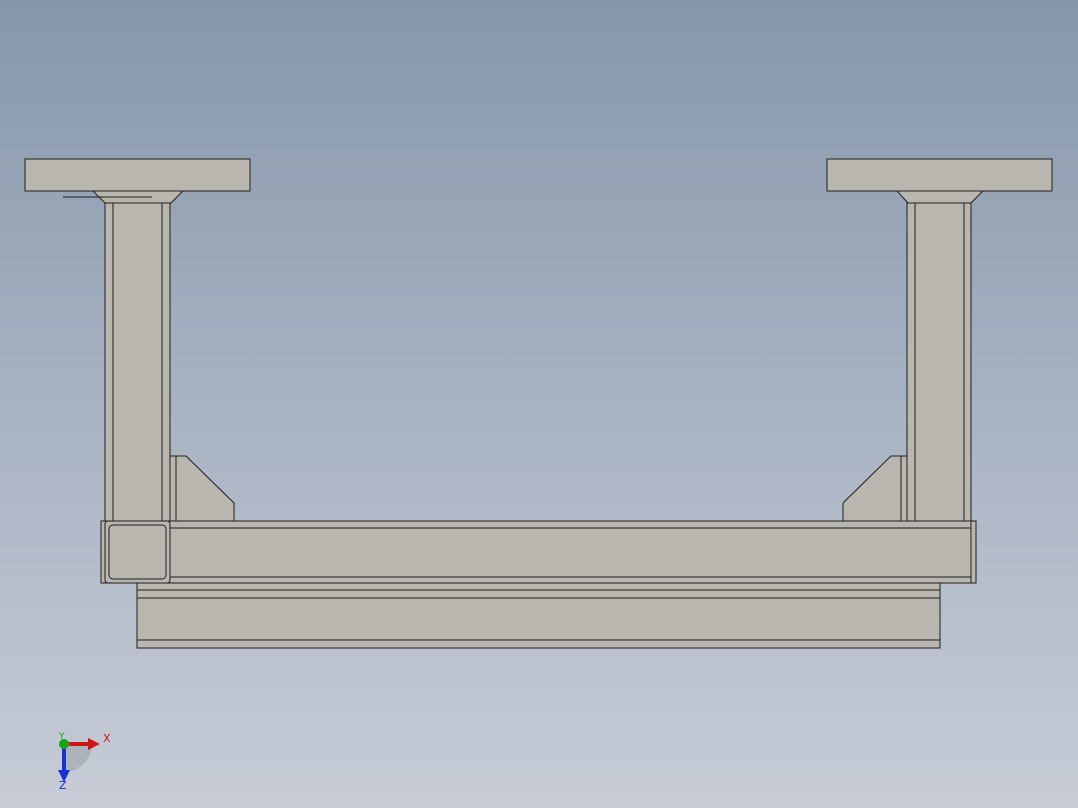  I want to click on x-axis-arrowhead, so click(94, 744).